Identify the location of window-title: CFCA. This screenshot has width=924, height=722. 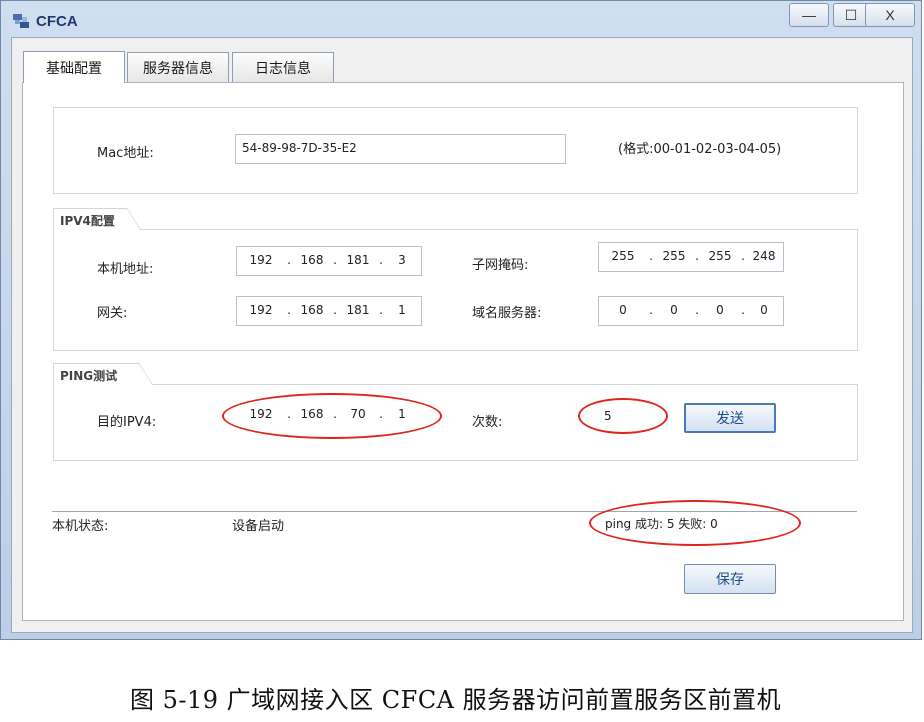
(57, 21).